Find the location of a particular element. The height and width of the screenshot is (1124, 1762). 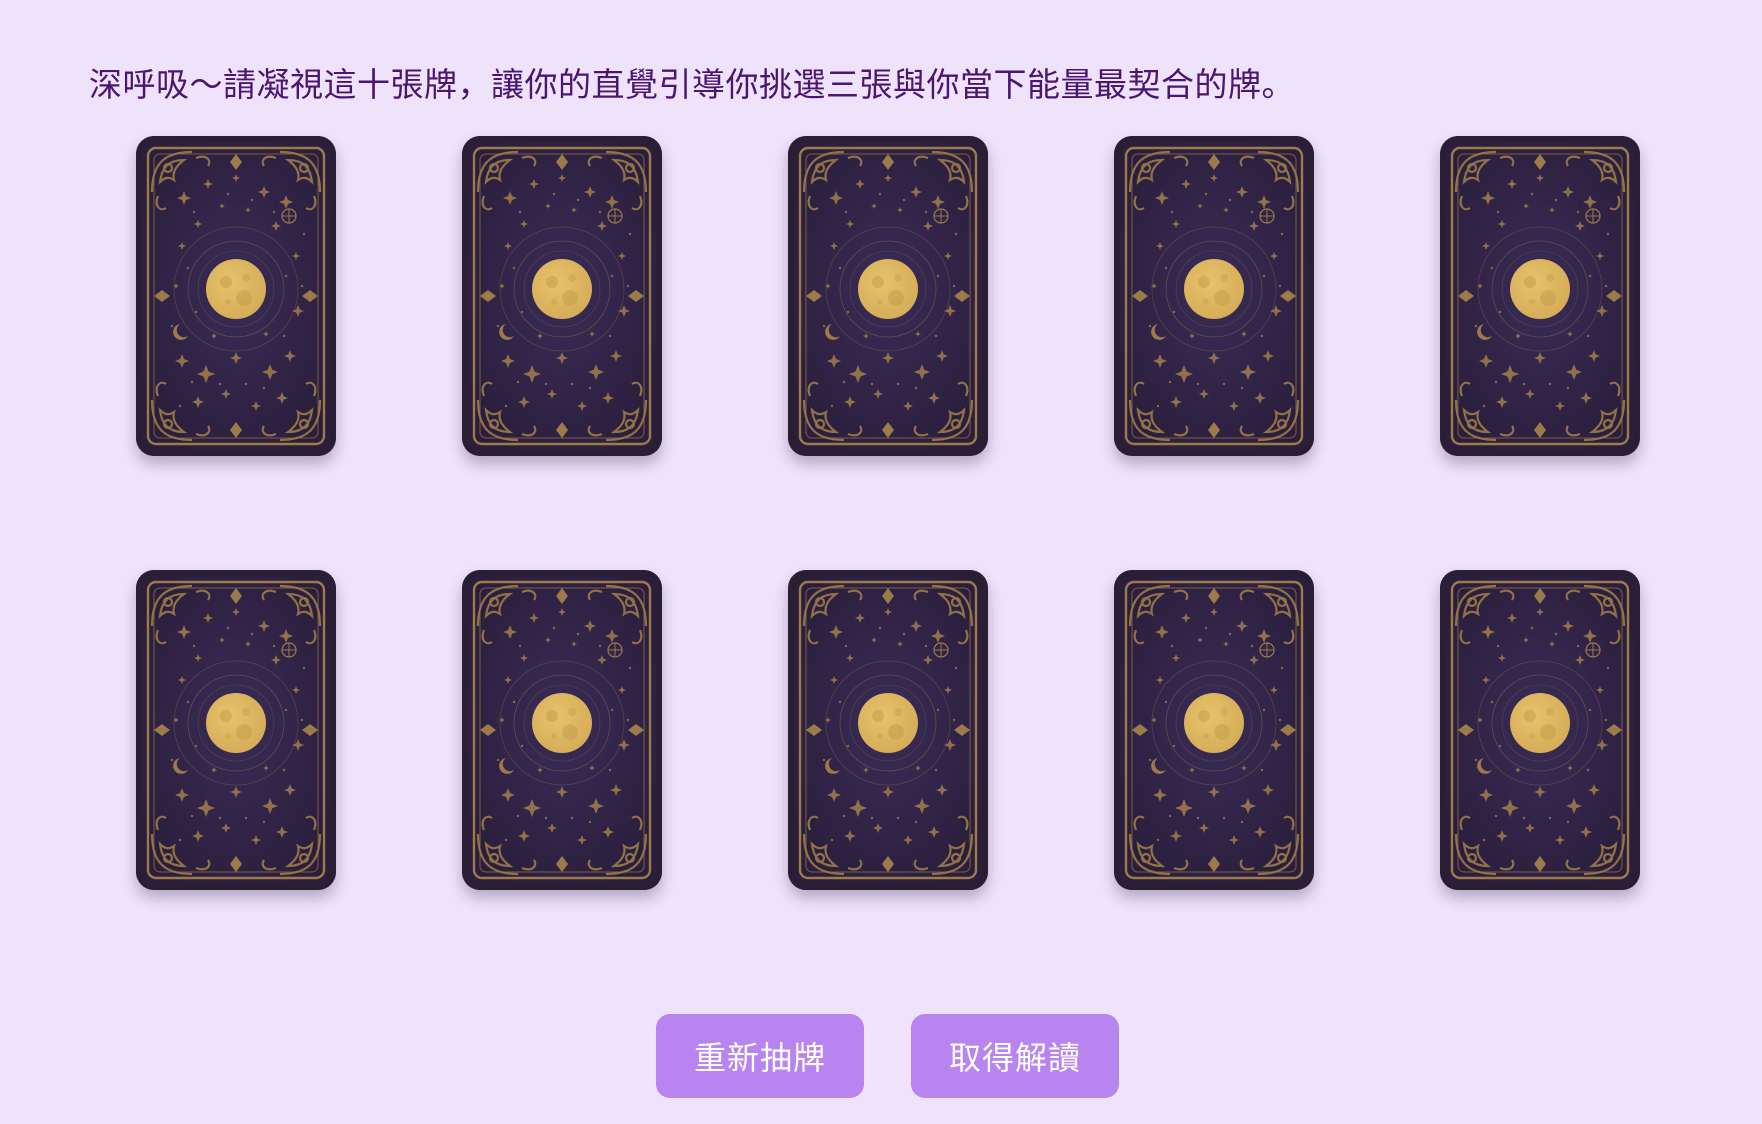

redraw-button: 重新抽牌 is located at coordinates (760, 1056).